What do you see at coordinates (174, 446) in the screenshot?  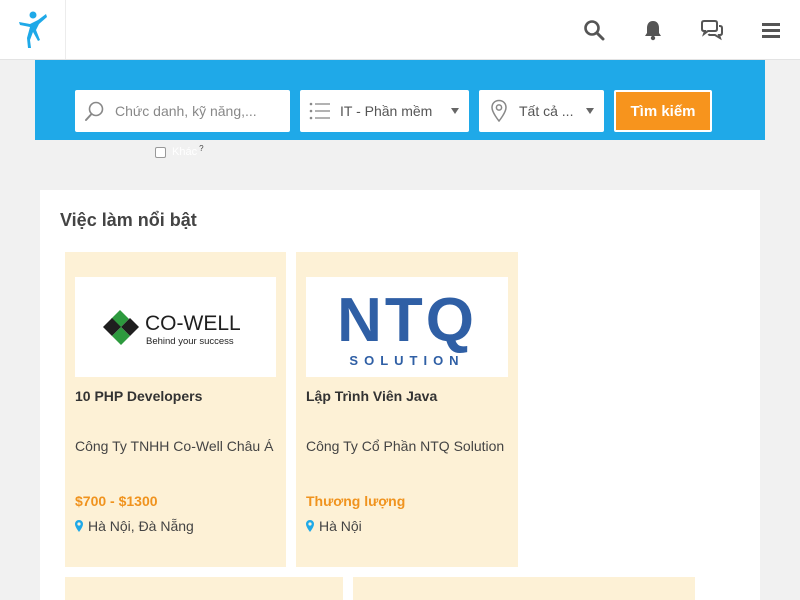 I see `company-name: Công Ty TNHH Co-Well Châu Á` at bounding box center [174, 446].